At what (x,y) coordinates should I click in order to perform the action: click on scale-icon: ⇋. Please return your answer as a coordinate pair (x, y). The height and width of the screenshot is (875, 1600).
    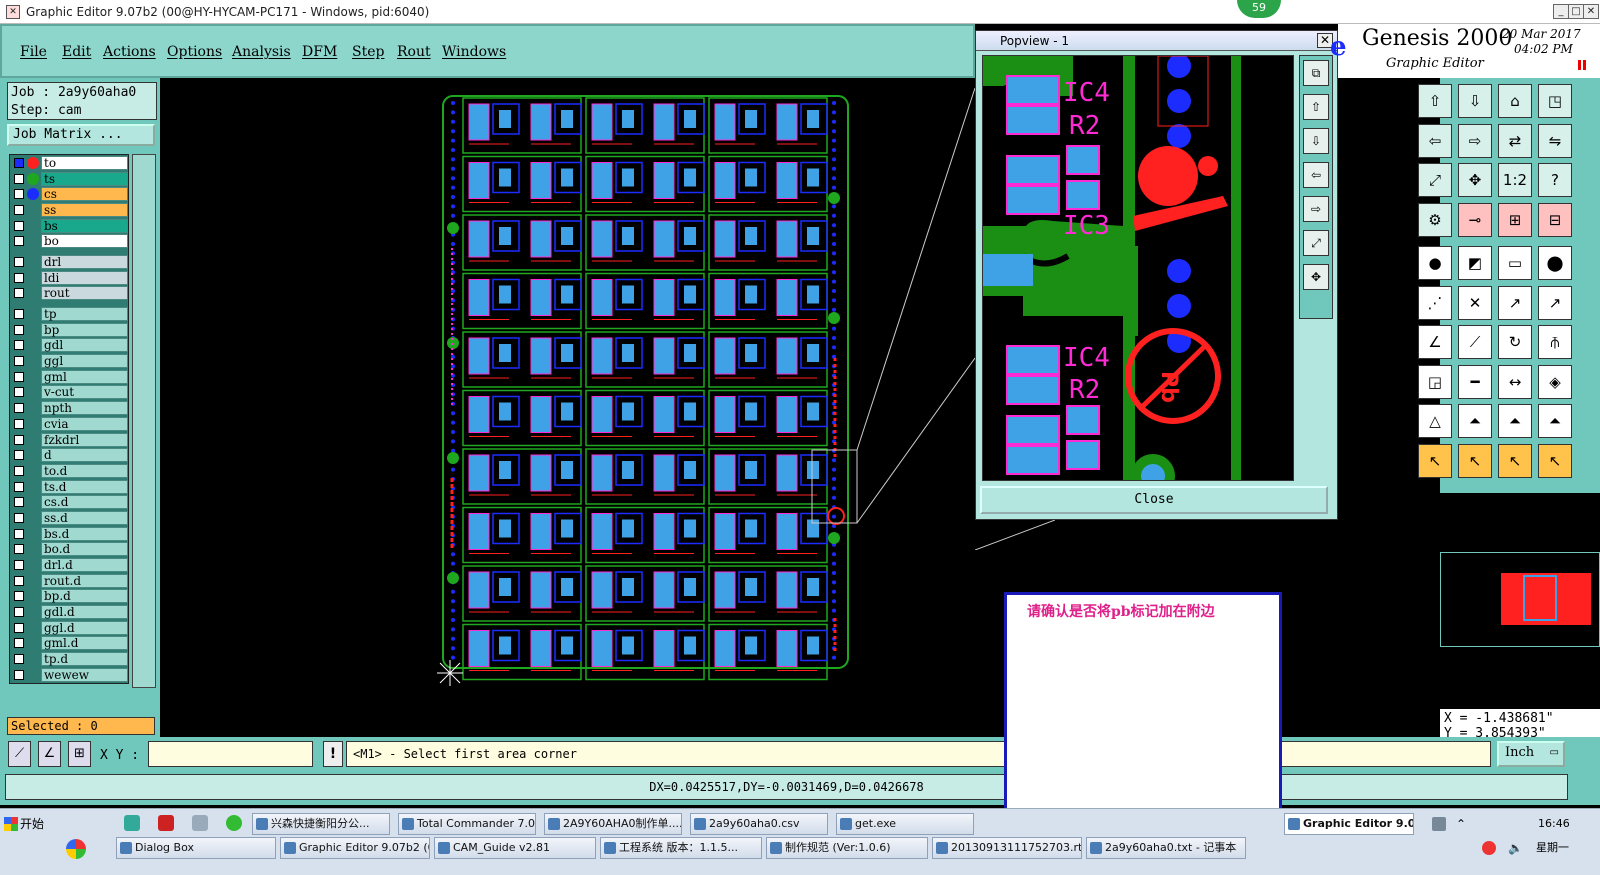
    Looking at the image, I should click on (1555, 140).